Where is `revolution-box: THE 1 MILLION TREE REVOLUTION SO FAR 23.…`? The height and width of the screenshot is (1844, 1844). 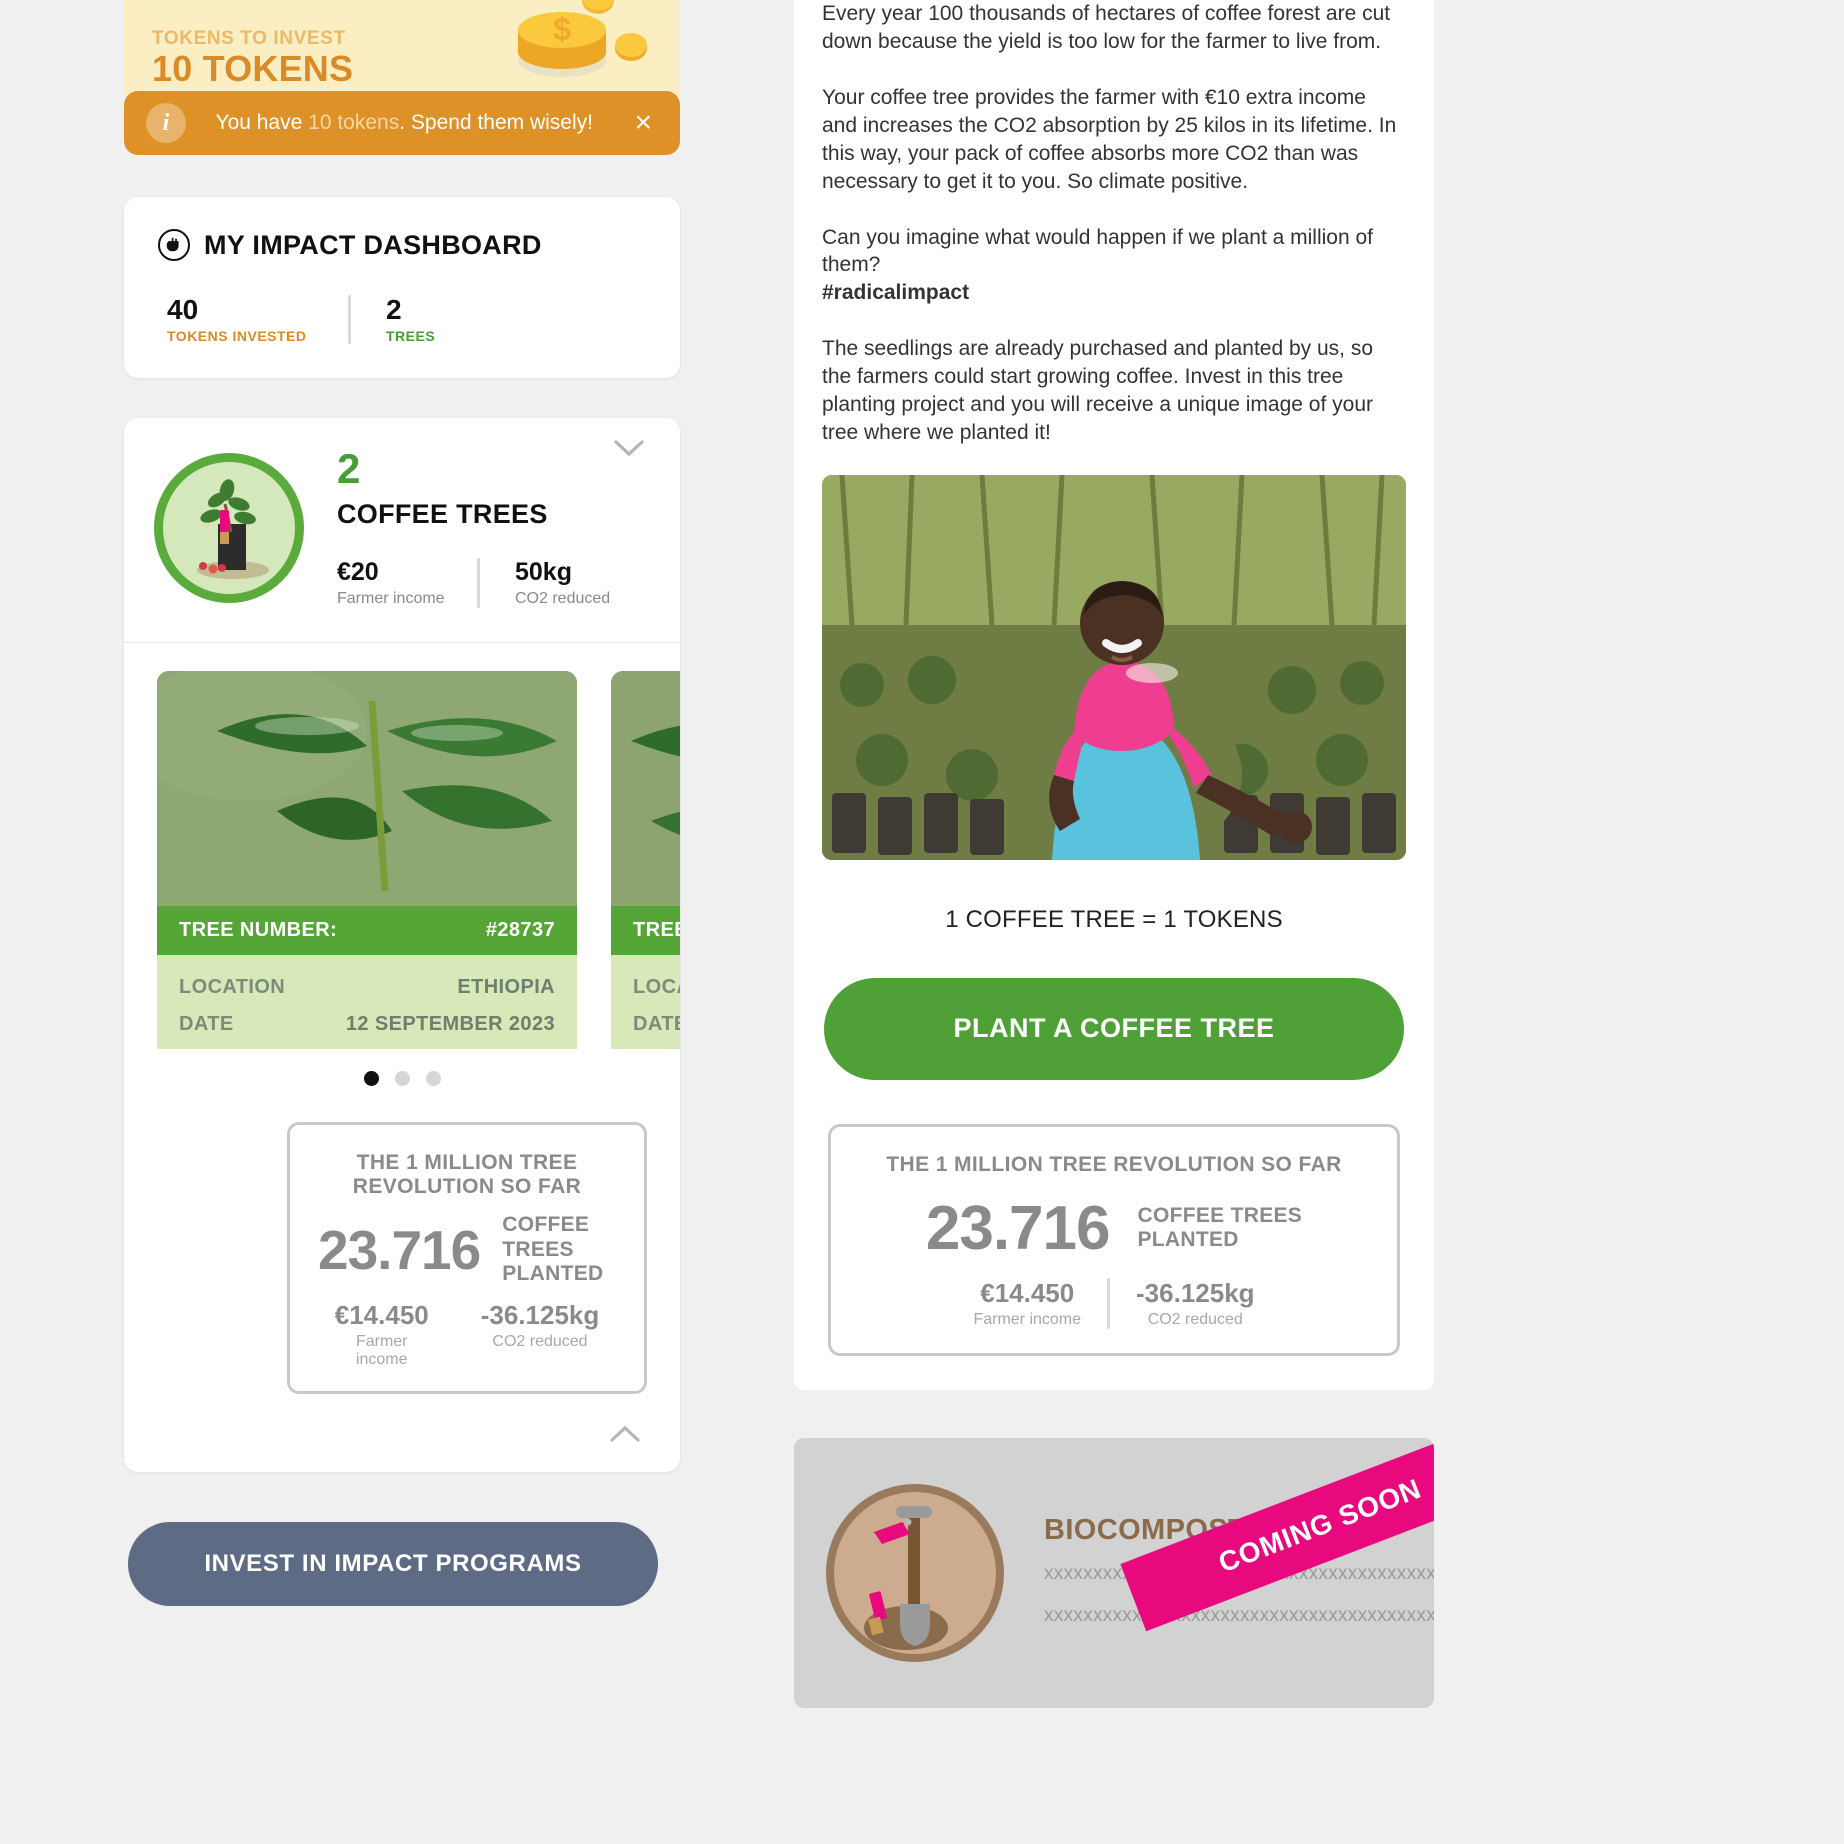 revolution-box: THE 1 MILLION TREE REVOLUTION SO FAR 23.… is located at coordinates (467, 1258).